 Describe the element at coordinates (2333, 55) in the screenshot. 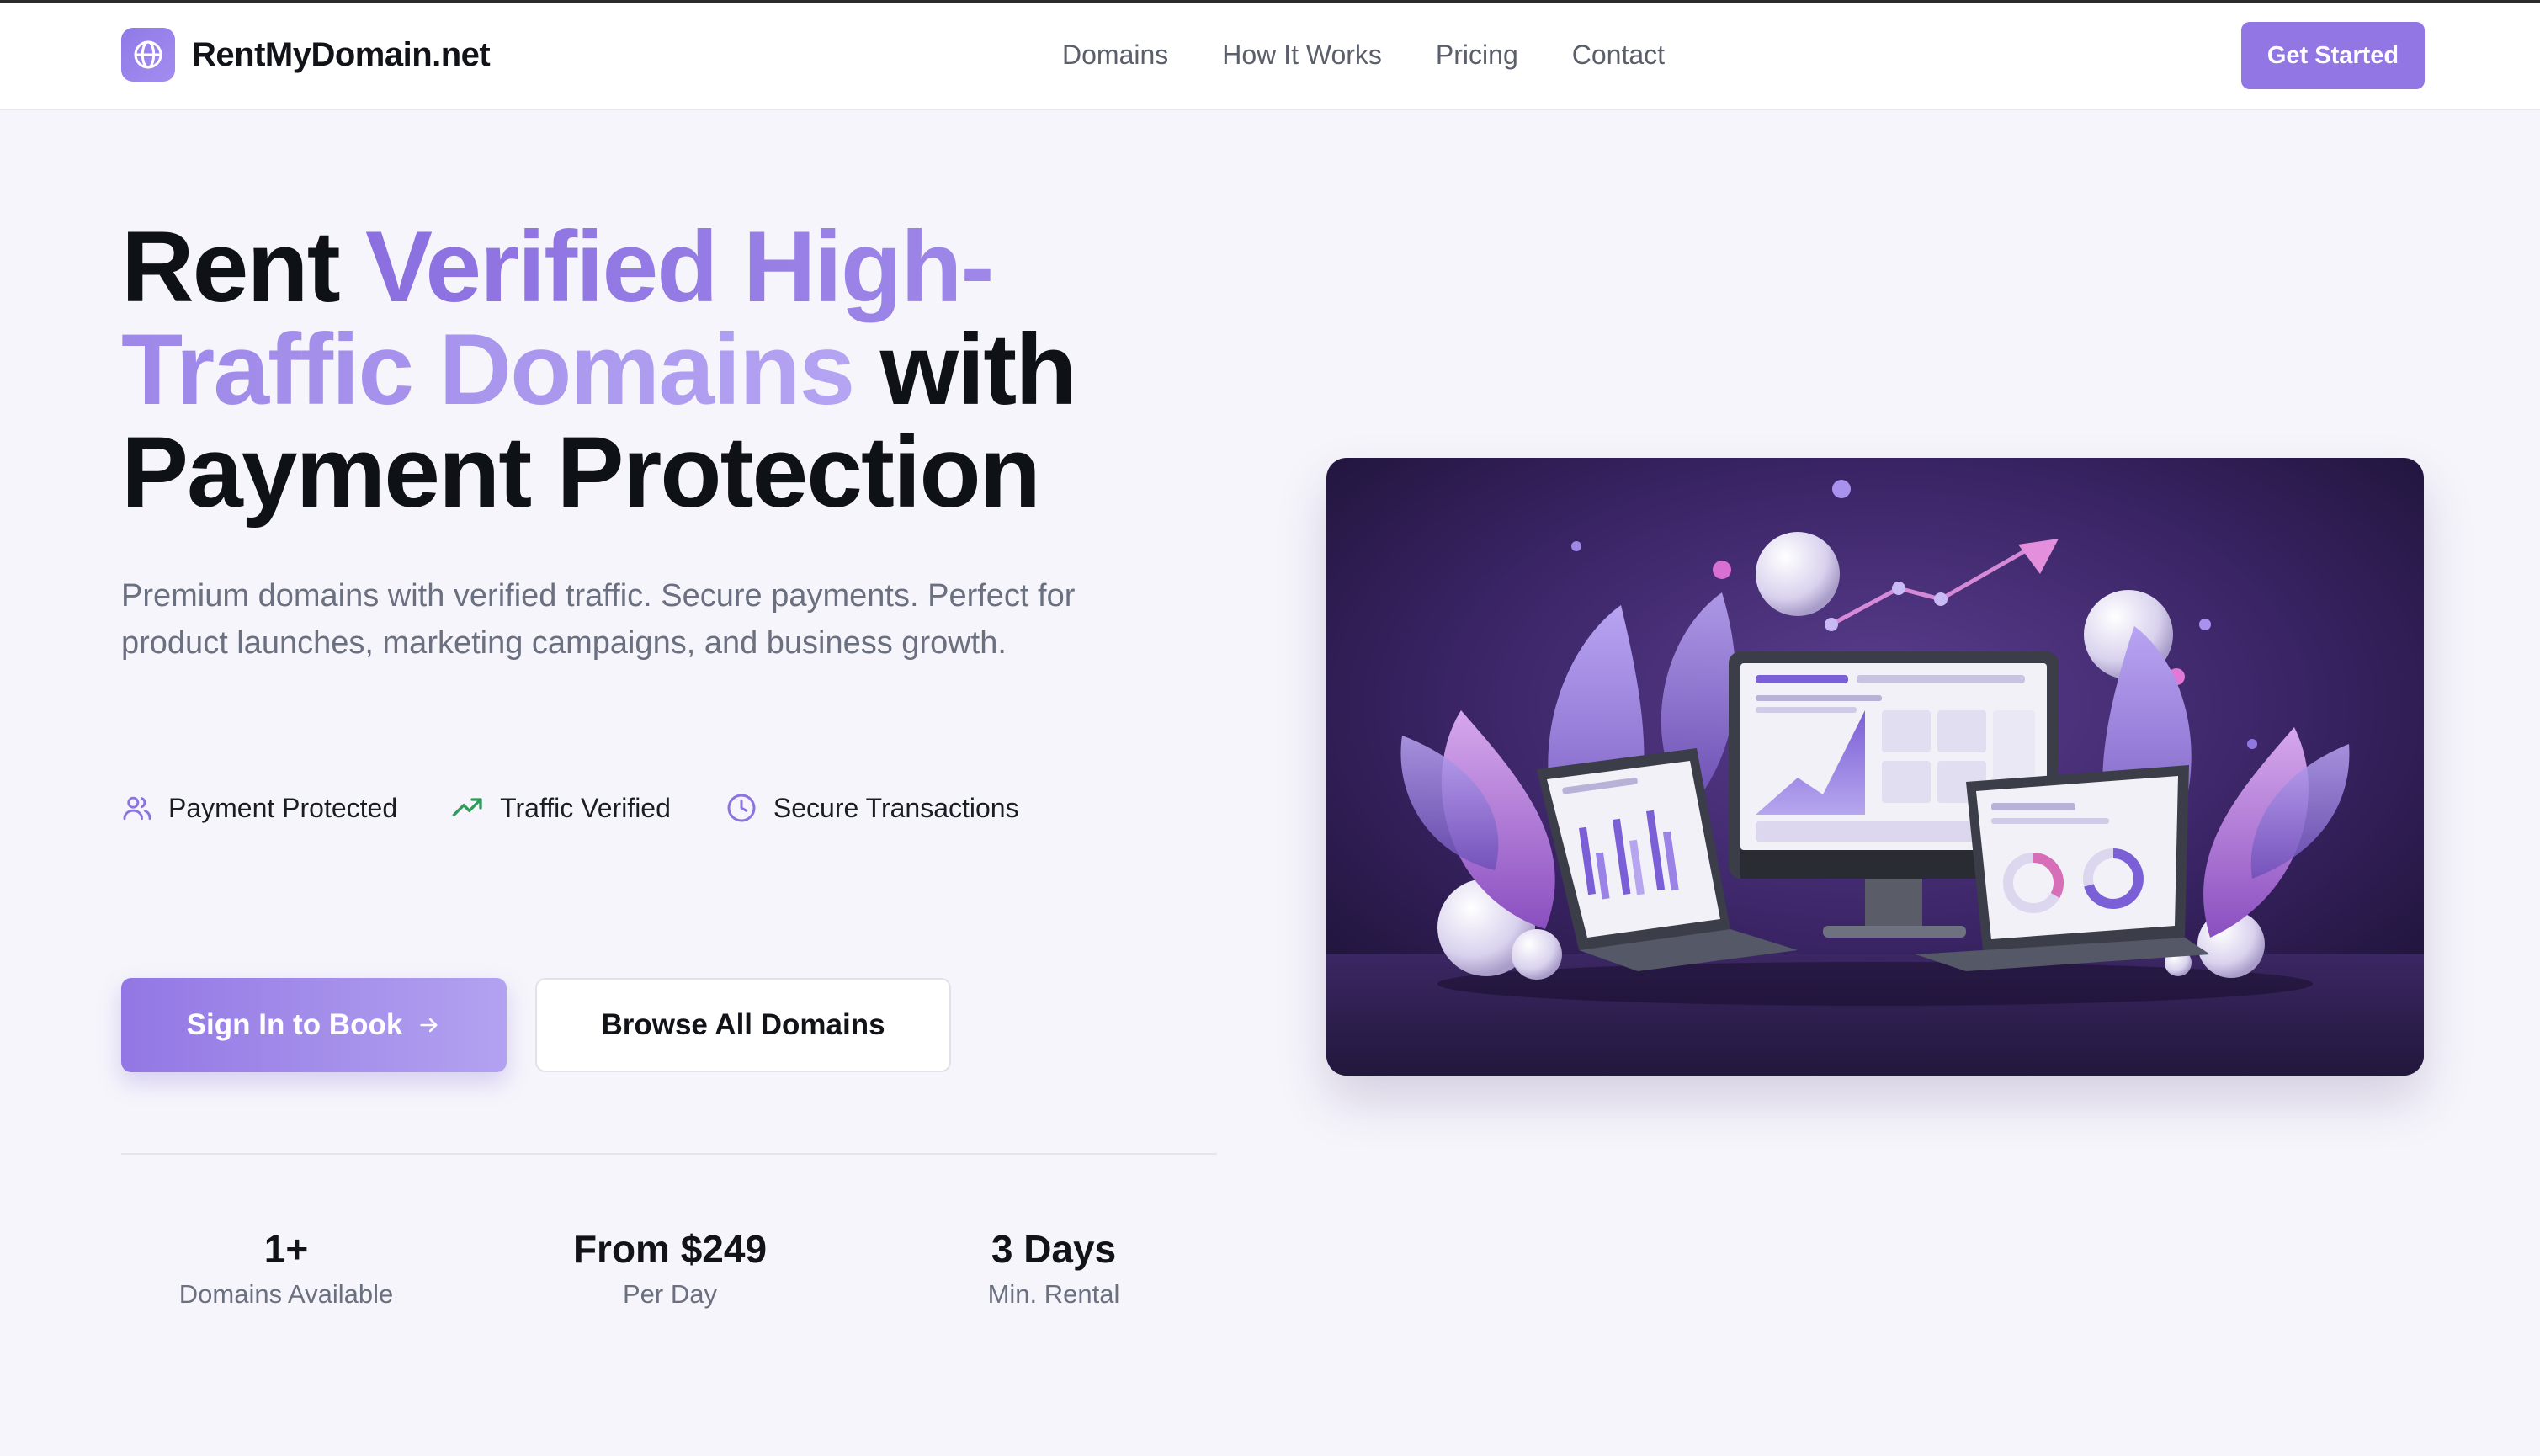

I see `get-started-button: Get Started` at that location.